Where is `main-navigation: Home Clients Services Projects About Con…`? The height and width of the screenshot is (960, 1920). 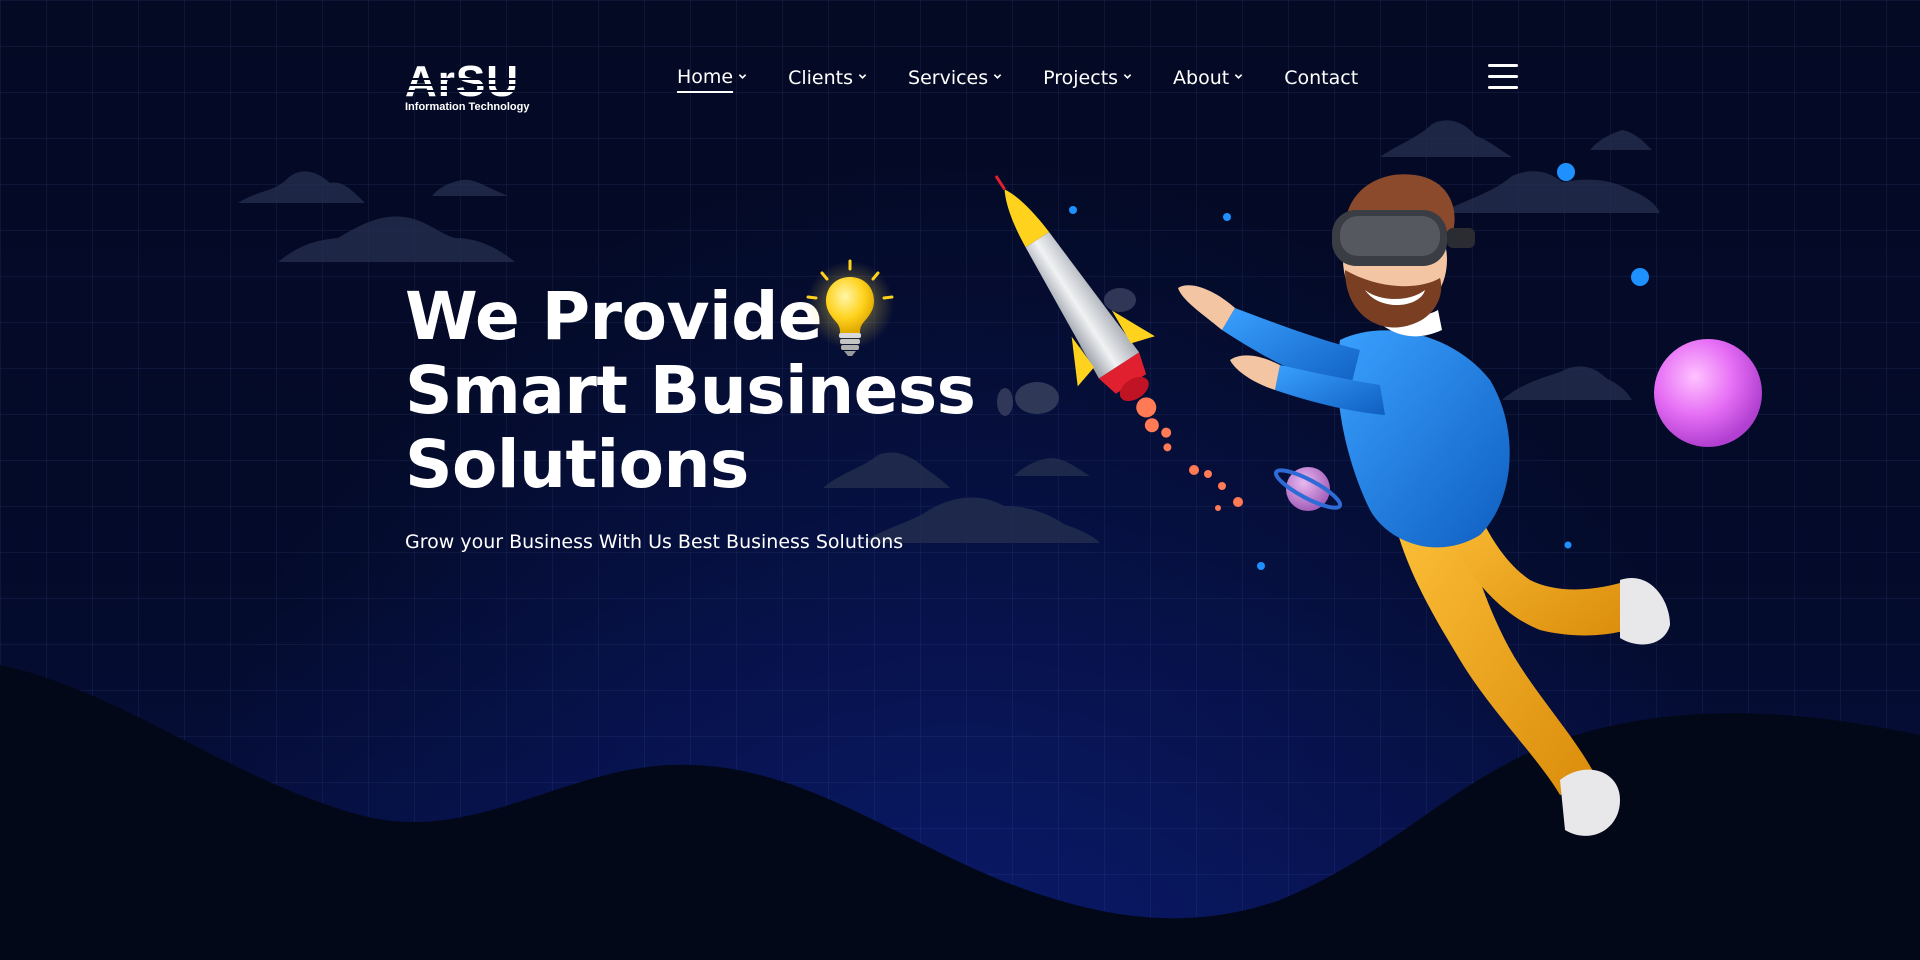
main-navigation: Home Clients Services Projects About Con… is located at coordinates (1038, 79).